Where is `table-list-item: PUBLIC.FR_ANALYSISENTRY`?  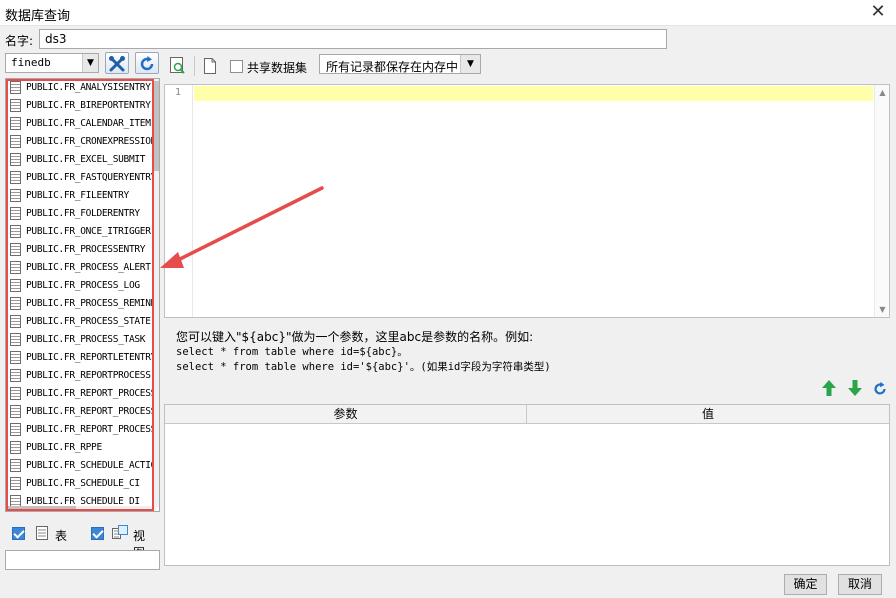 table-list-item: PUBLIC.FR_ANALYSISENTRY is located at coordinates (81, 88).